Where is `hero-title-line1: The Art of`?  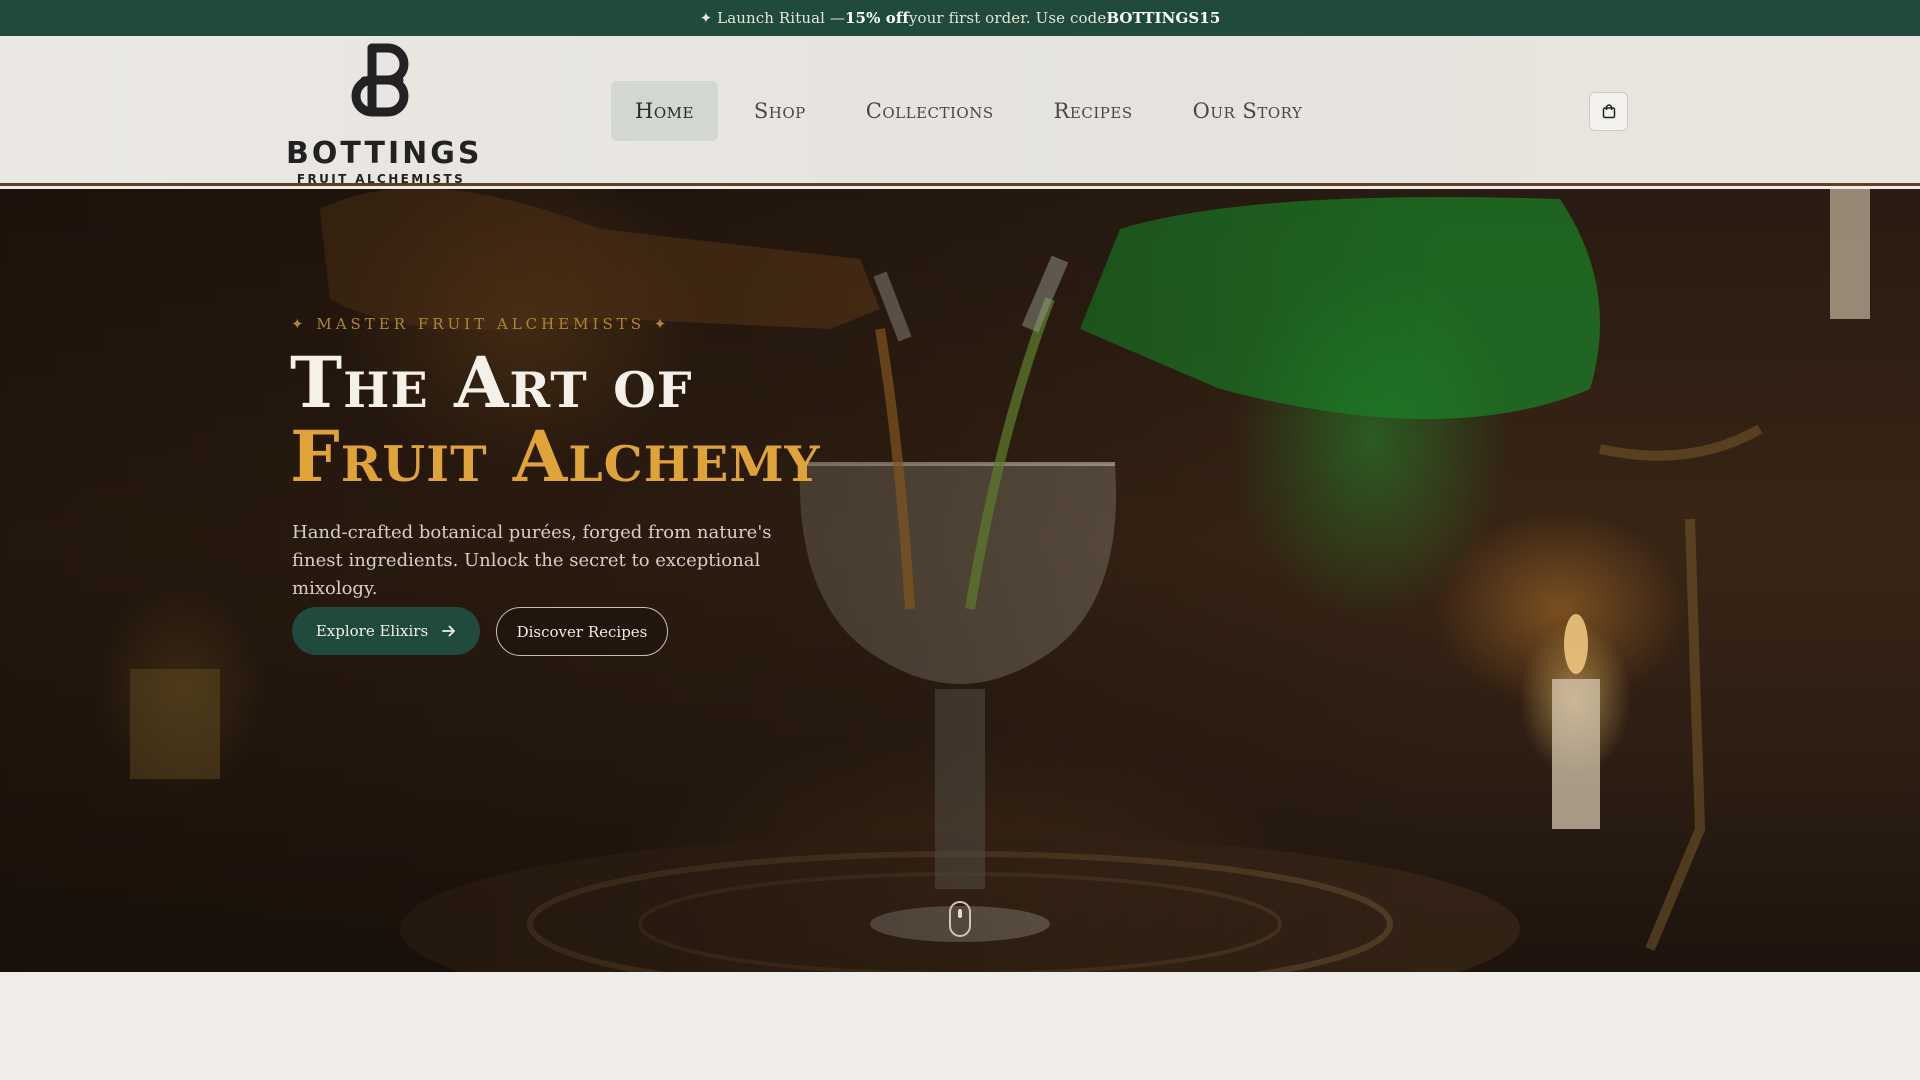
hero-title-line1: The Art of is located at coordinates (491, 382).